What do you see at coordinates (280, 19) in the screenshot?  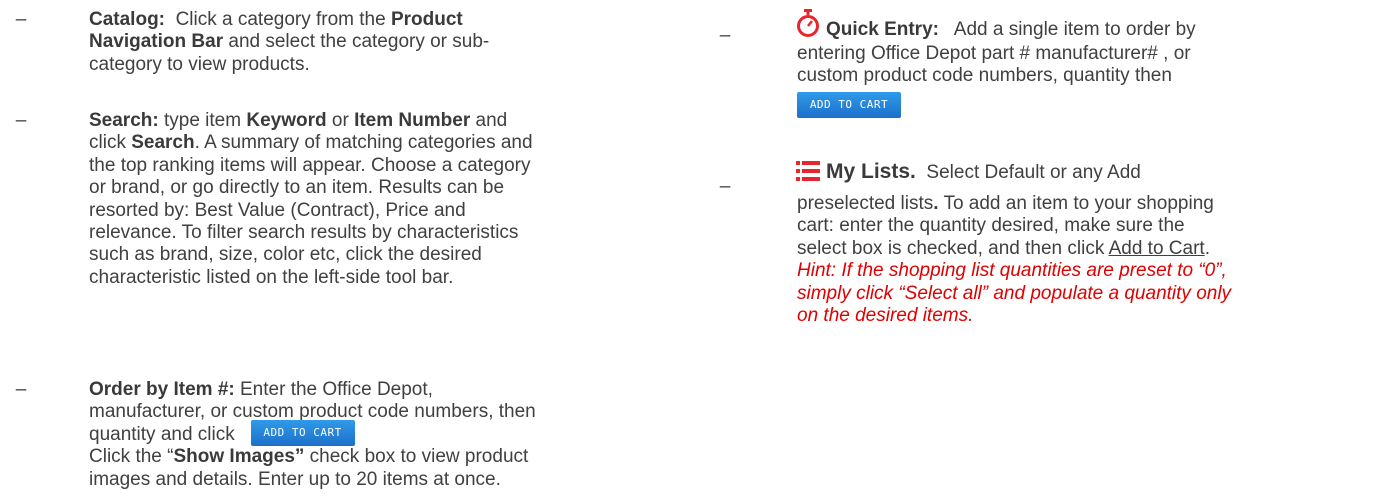 I see `catalog-line1: Click a category from the` at bounding box center [280, 19].